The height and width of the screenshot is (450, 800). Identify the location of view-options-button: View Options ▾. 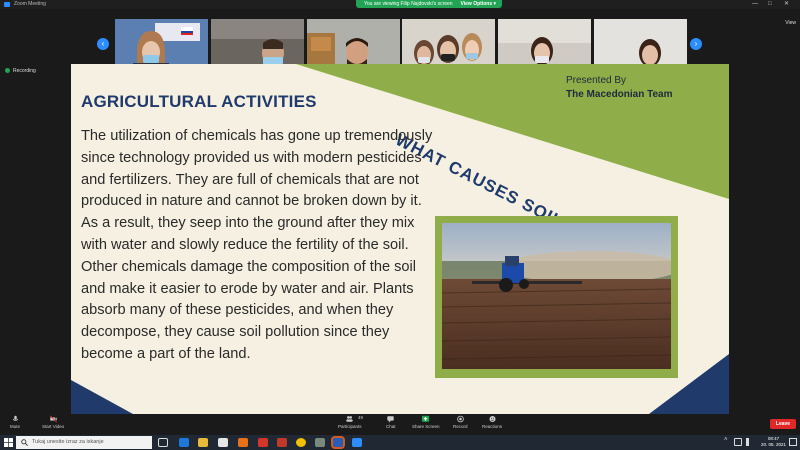
(478, 4).